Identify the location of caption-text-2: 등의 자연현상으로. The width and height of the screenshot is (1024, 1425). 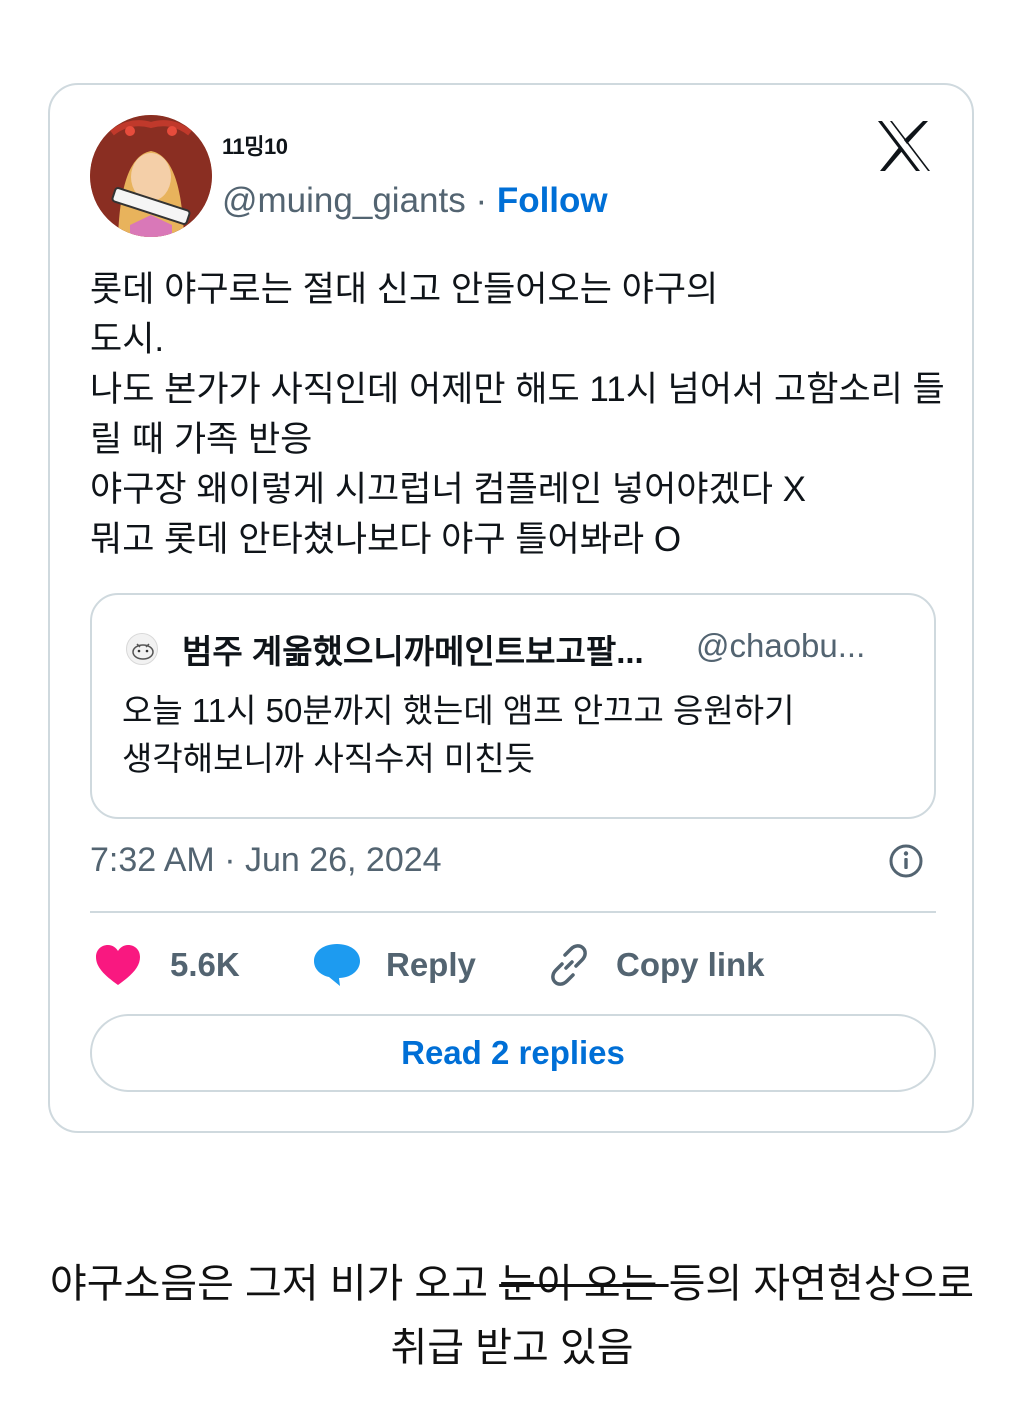
(821, 1284).